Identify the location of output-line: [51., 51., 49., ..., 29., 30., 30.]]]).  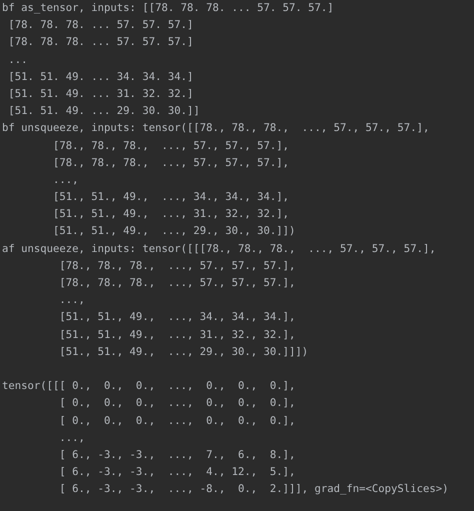
(183, 352).